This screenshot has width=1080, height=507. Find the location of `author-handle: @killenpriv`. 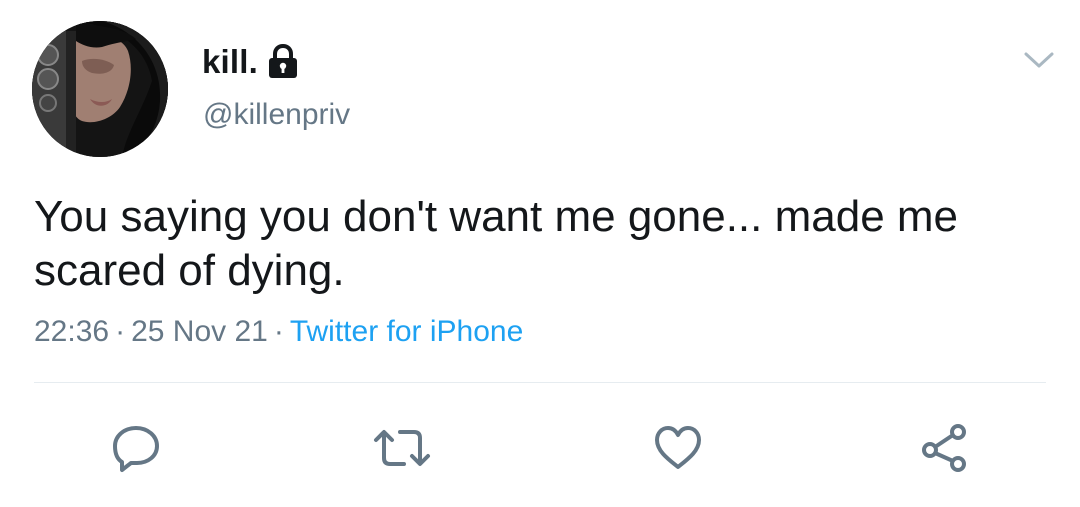

author-handle: @killenpriv is located at coordinates (276, 115).